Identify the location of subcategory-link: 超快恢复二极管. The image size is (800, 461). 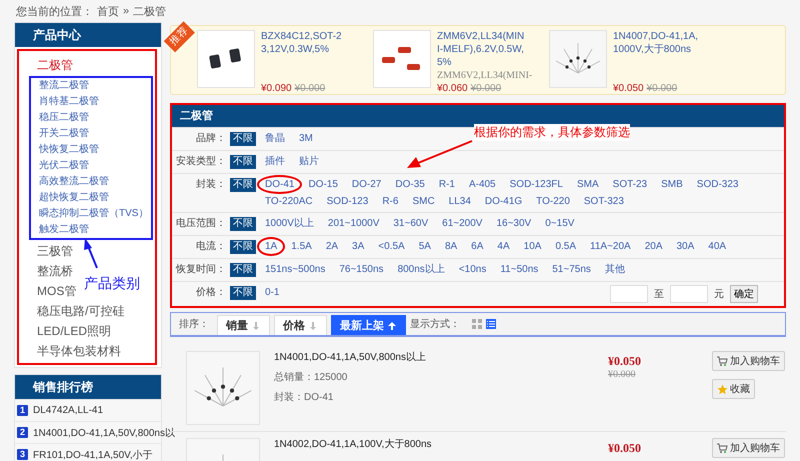
(93, 198).